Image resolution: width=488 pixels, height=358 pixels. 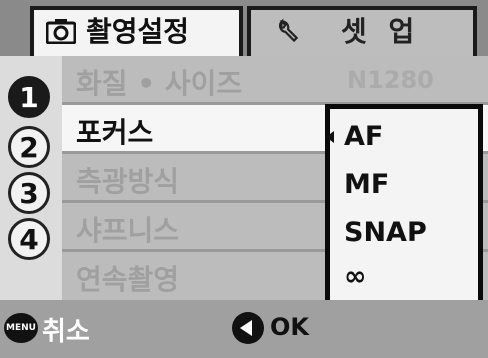 I want to click on focus-option-mf: MF, so click(x=366, y=184).